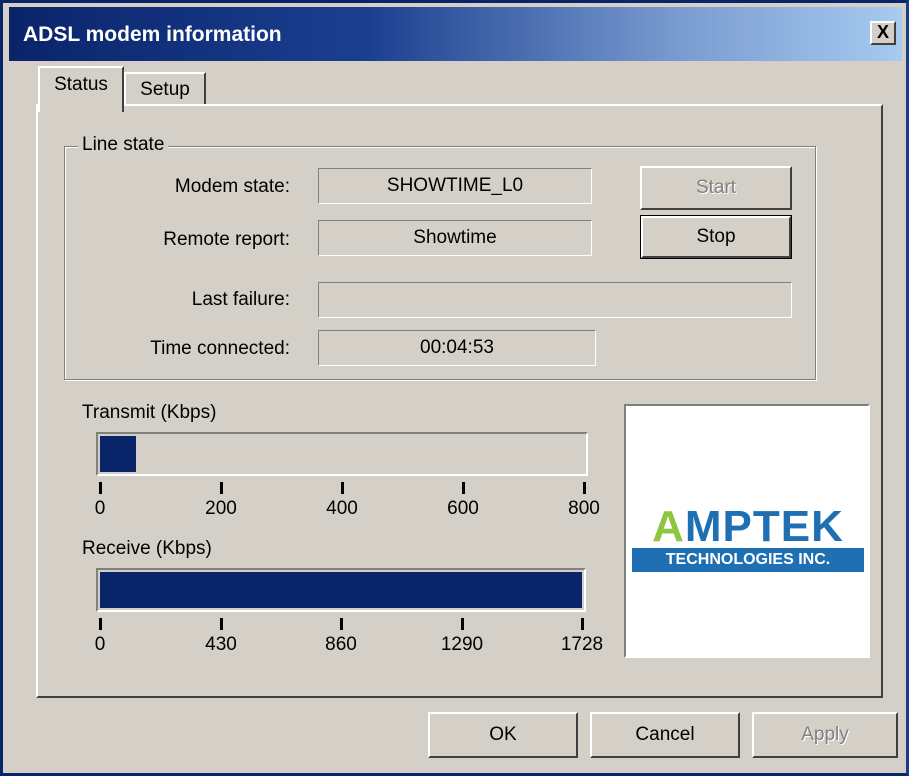 This screenshot has height=776, width=909. I want to click on tab-setup: Setup, so click(165, 89).